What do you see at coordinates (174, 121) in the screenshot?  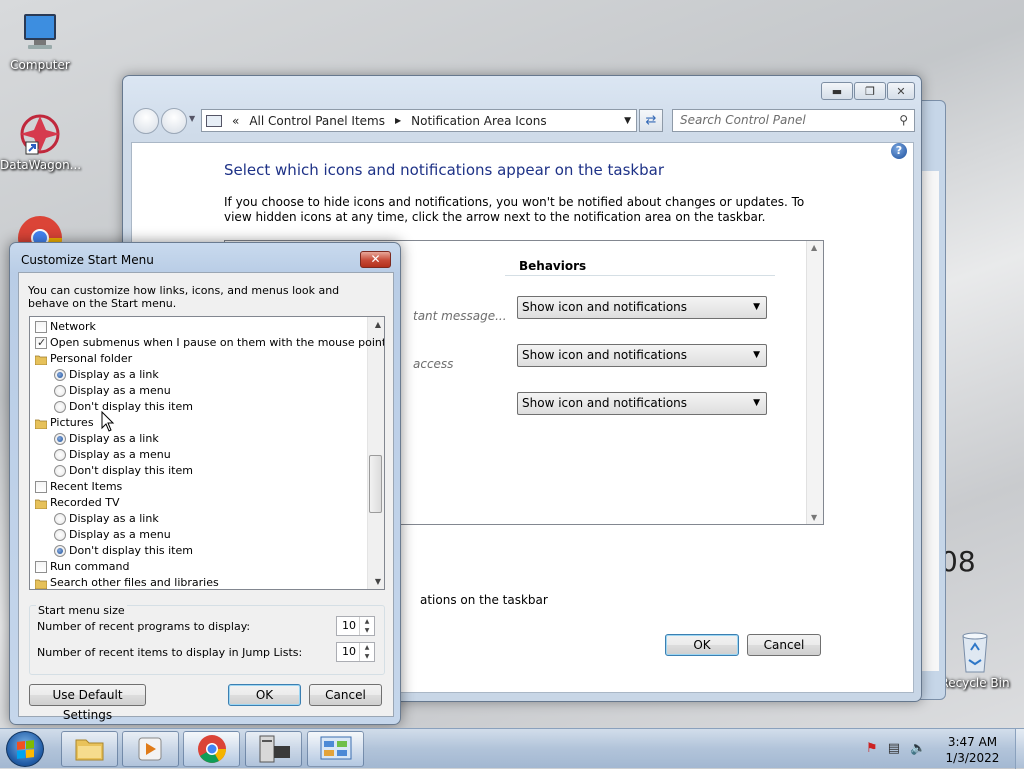 I see `forward-button` at bounding box center [174, 121].